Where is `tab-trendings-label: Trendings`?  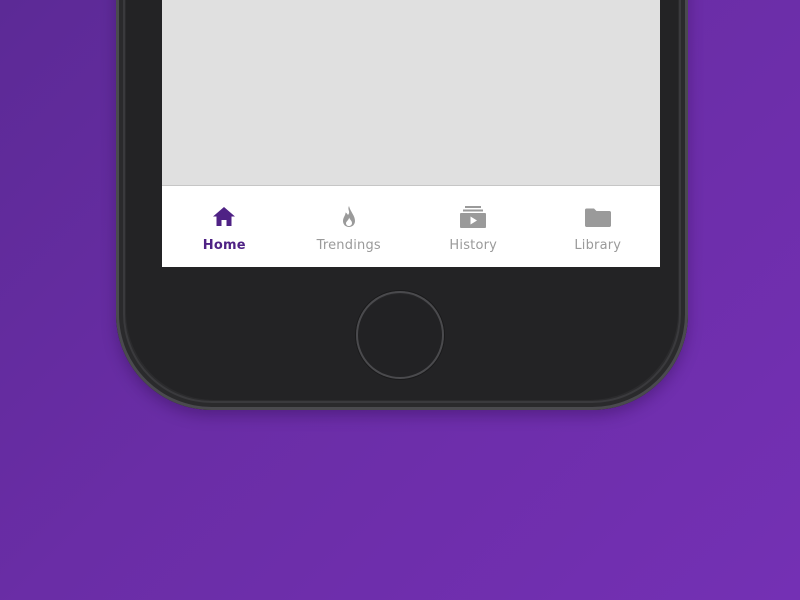 tab-trendings-label: Trendings is located at coordinates (348, 245).